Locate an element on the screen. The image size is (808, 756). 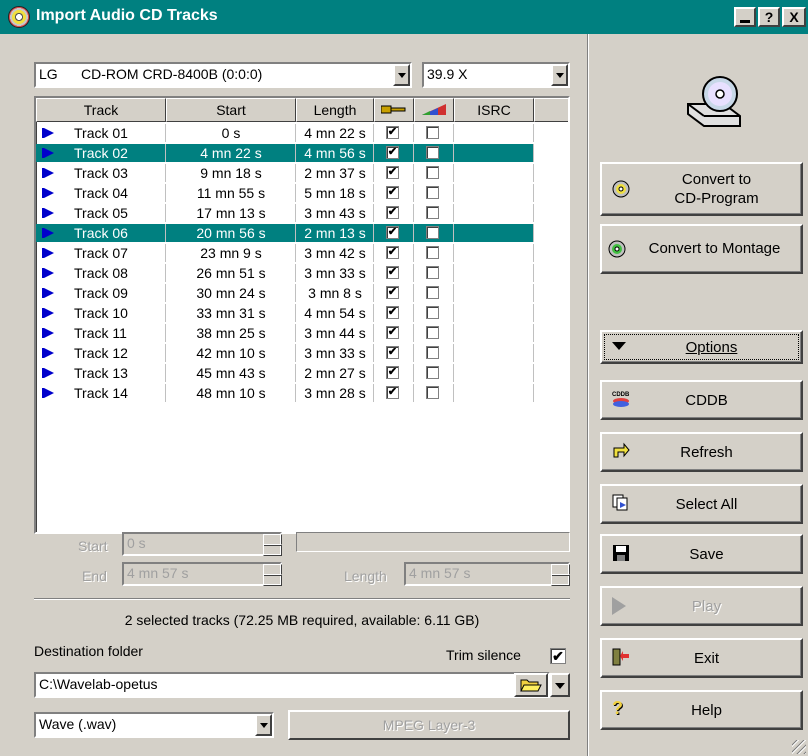
resize-grip is located at coordinates (799, 747).